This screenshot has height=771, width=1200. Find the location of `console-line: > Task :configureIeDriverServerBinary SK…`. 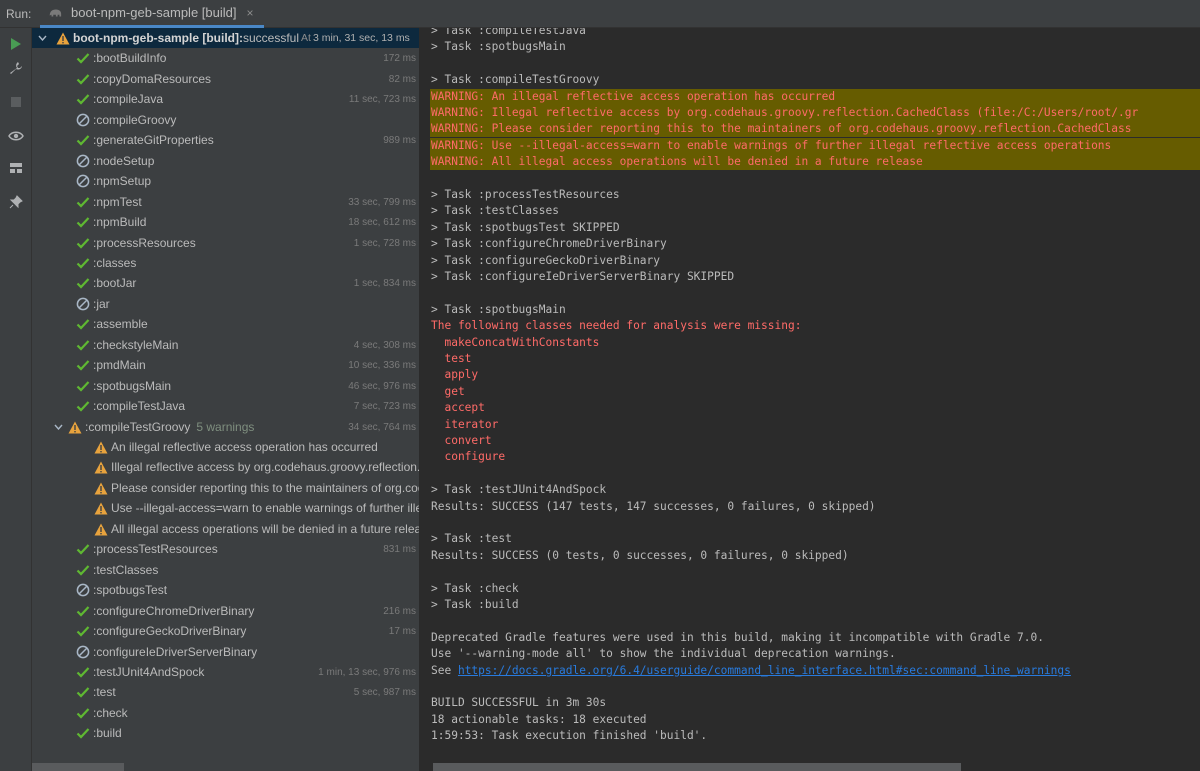

console-line: > Task :configureIeDriverServerBinary SK… is located at coordinates (583, 276).